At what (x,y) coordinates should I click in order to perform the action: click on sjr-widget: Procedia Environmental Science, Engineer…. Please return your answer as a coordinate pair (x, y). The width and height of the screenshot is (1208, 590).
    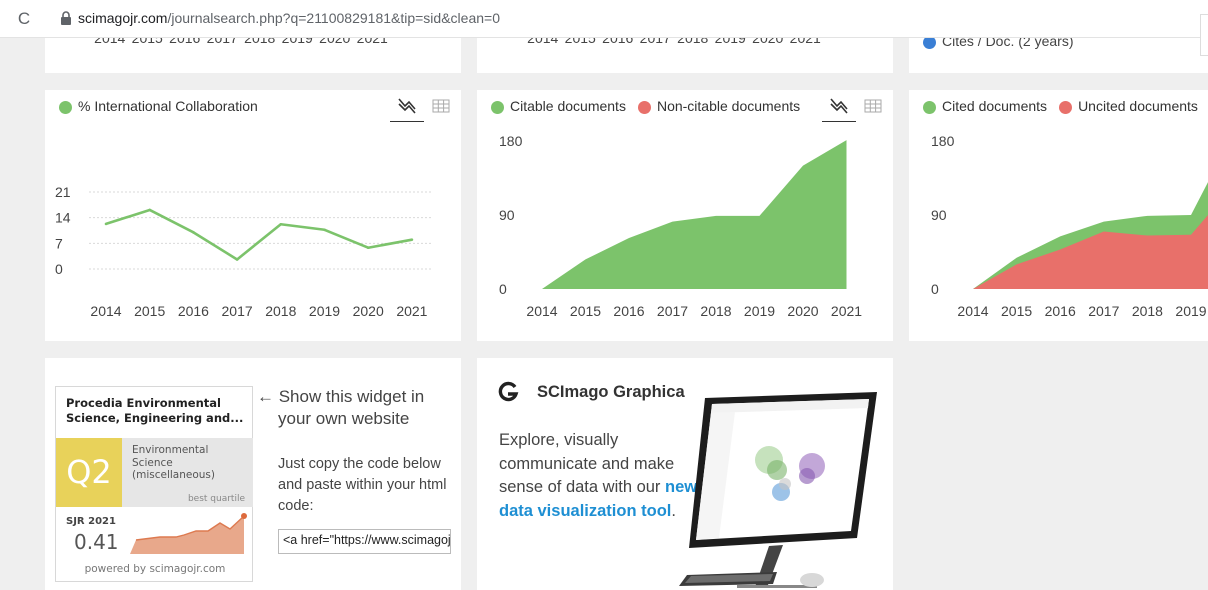
    Looking at the image, I should click on (154, 484).